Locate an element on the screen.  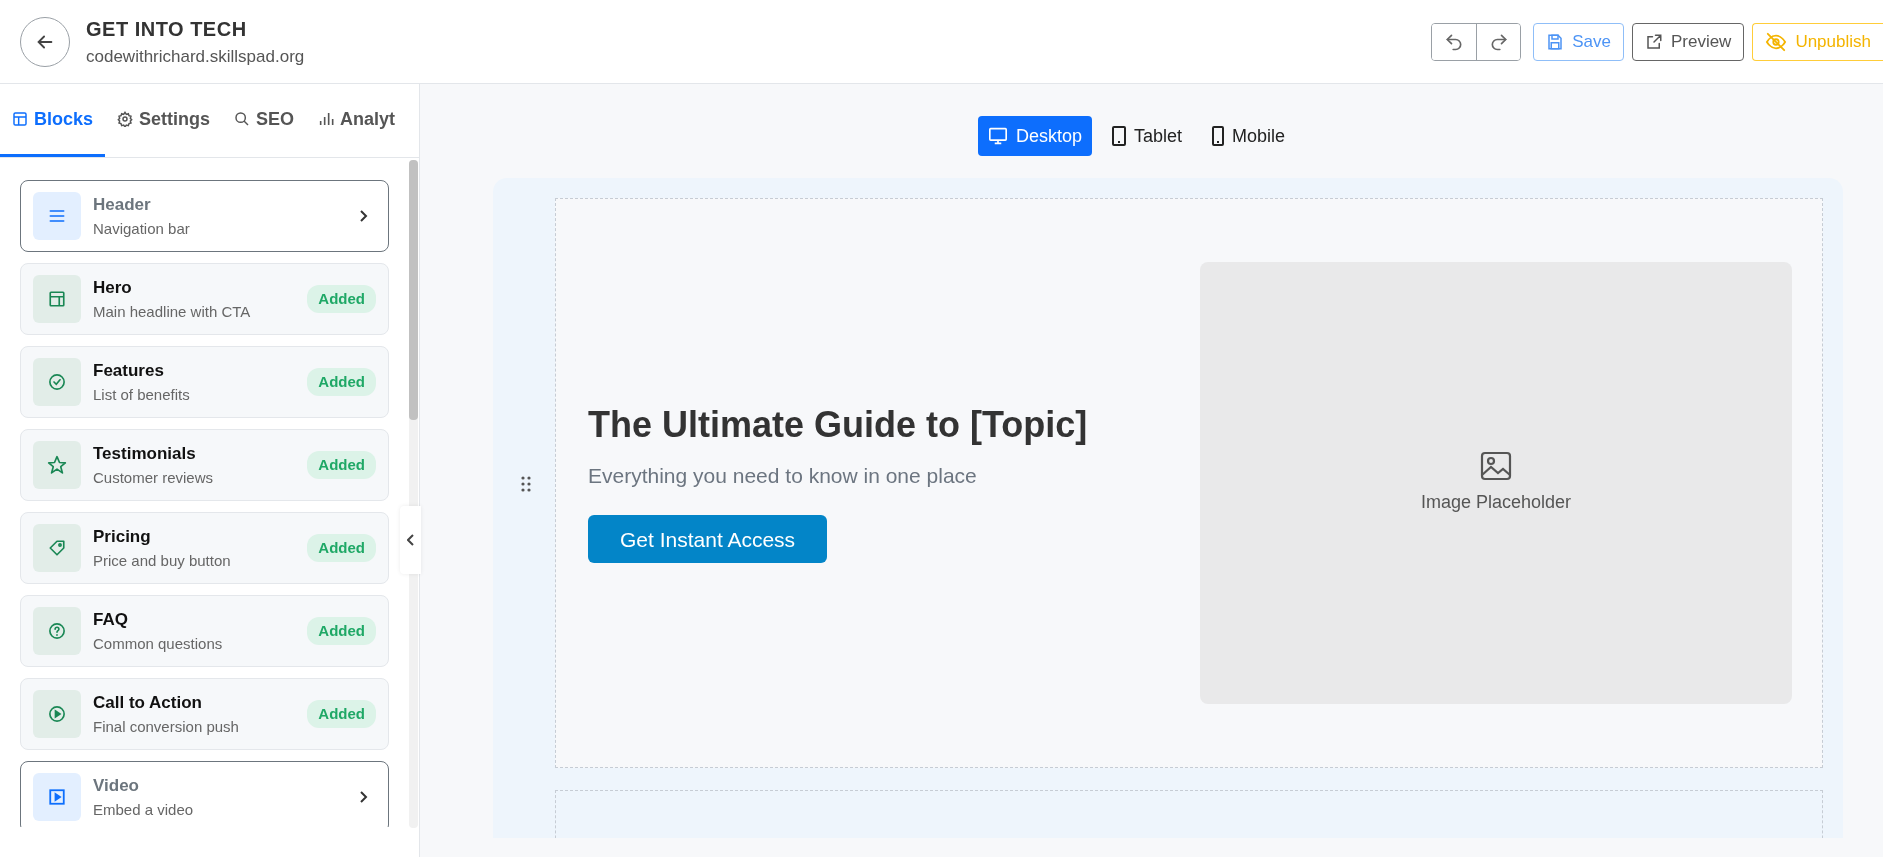
block-title: Header is located at coordinates (122, 205).